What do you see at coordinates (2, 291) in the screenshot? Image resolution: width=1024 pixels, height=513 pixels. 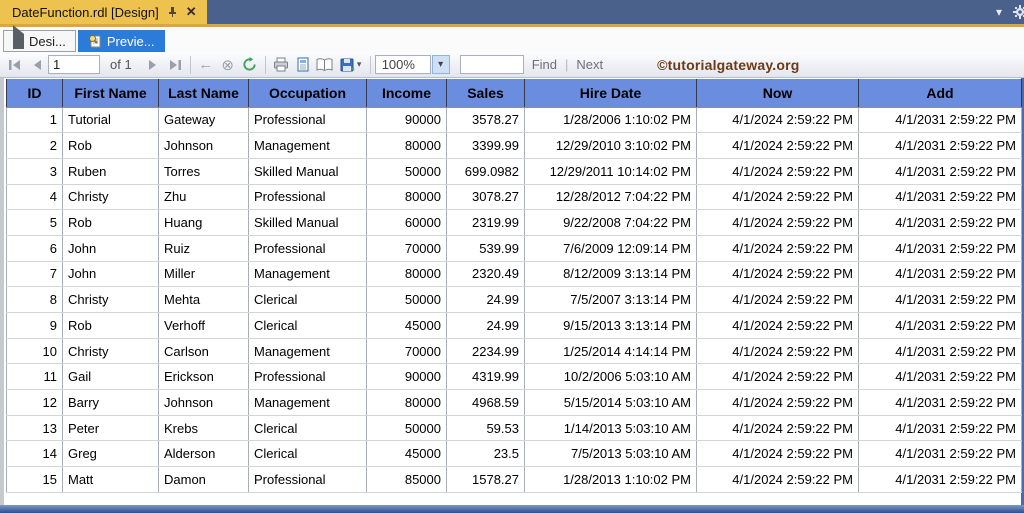 I see `viewport-left-edge` at bounding box center [2, 291].